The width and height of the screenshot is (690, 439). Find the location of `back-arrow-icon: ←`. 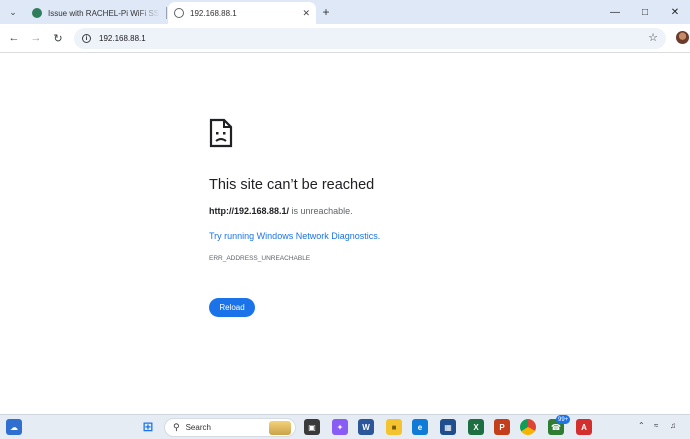

back-arrow-icon: ← is located at coordinates (14, 38).